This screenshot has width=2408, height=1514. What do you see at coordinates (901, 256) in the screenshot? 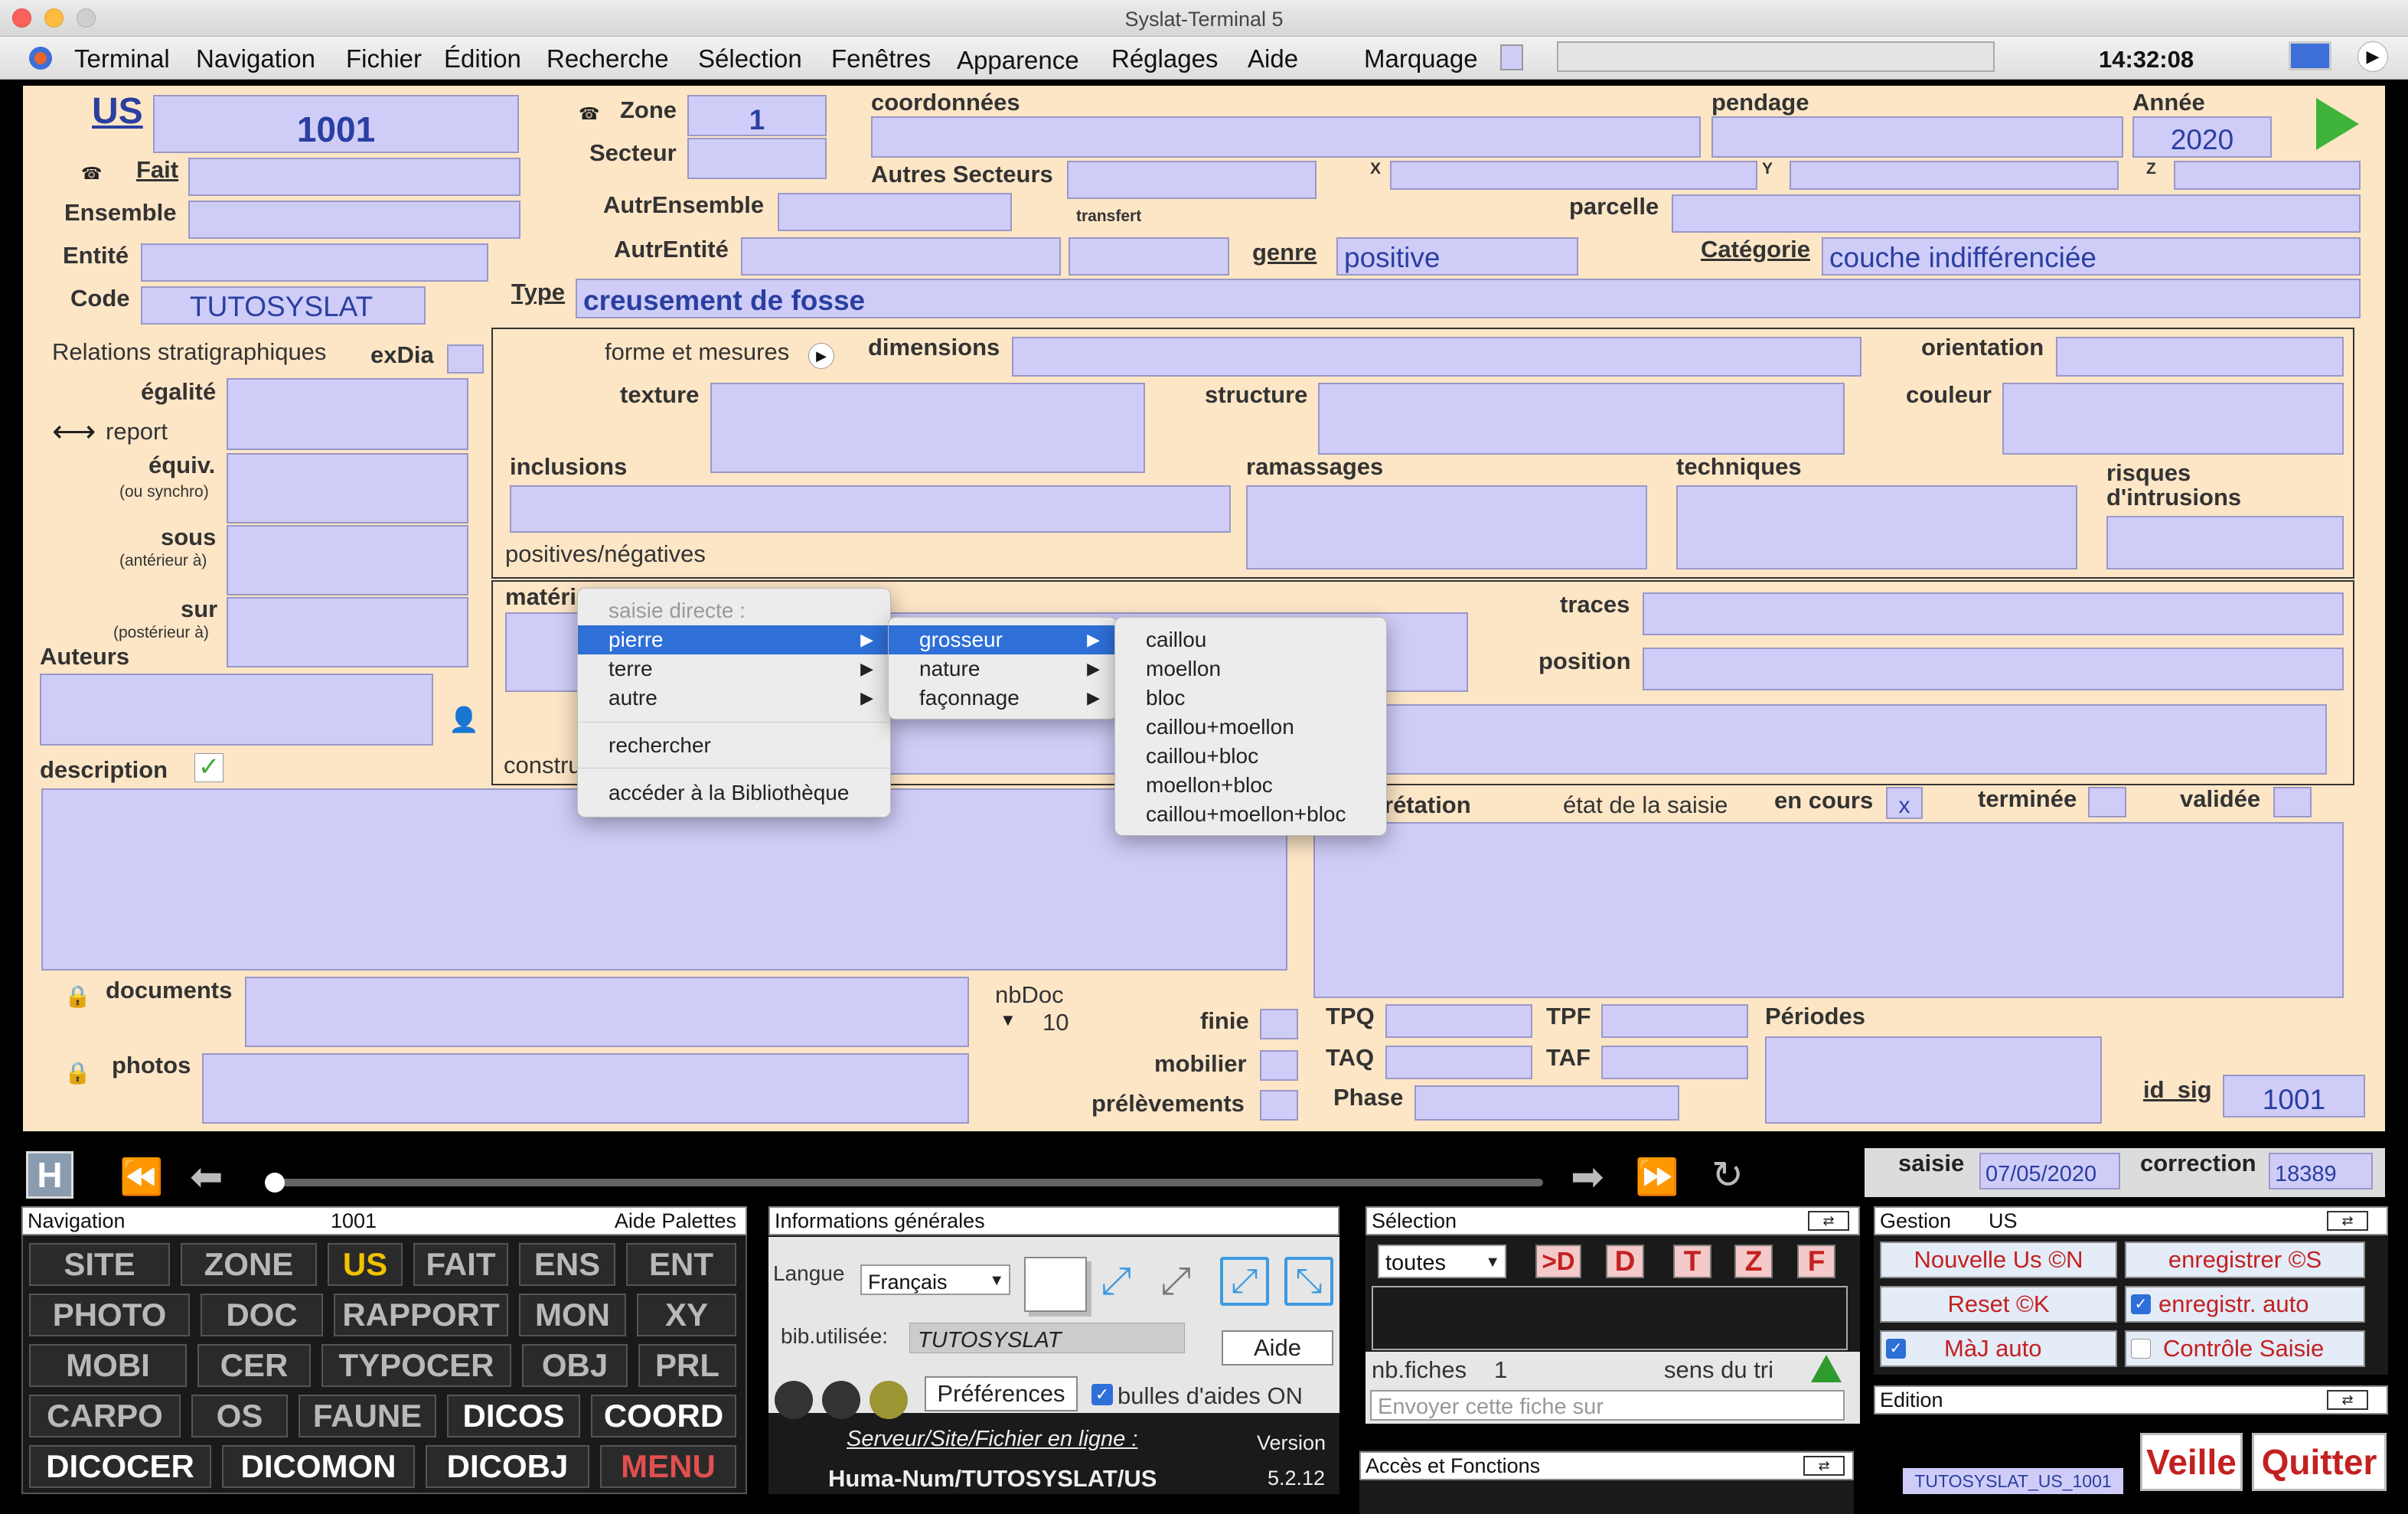
I see `autrentite-field` at bounding box center [901, 256].